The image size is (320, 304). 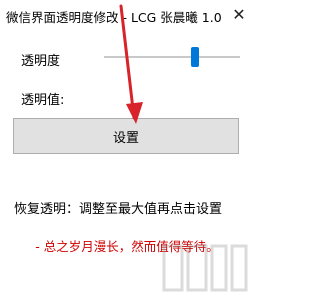 What do you see at coordinates (43, 100) in the screenshot?
I see `opacity-value-label: 透明值:` at bounding box center [43, 100].